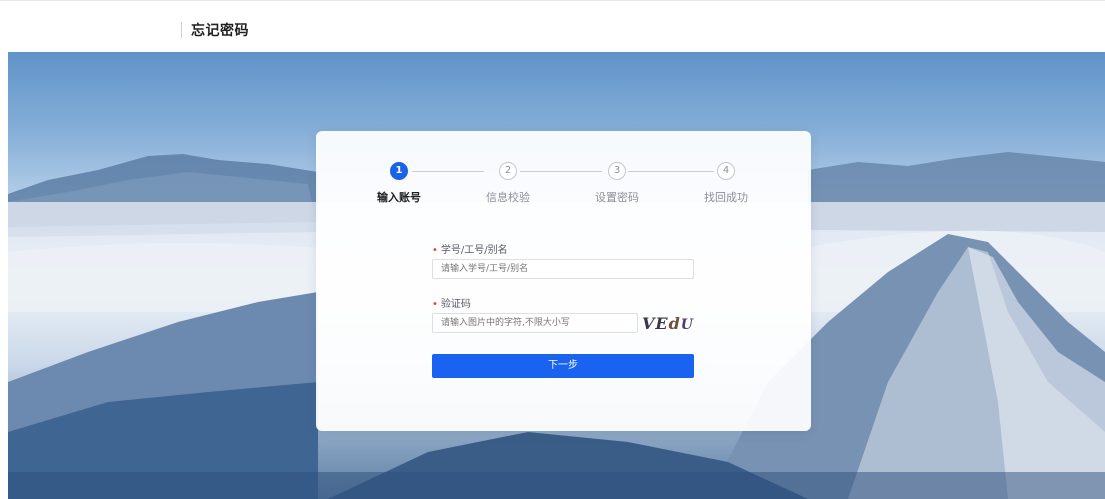 The width and height of the screenshot is (1105, 499). I want to click on captcha-input, so click(535, 323).